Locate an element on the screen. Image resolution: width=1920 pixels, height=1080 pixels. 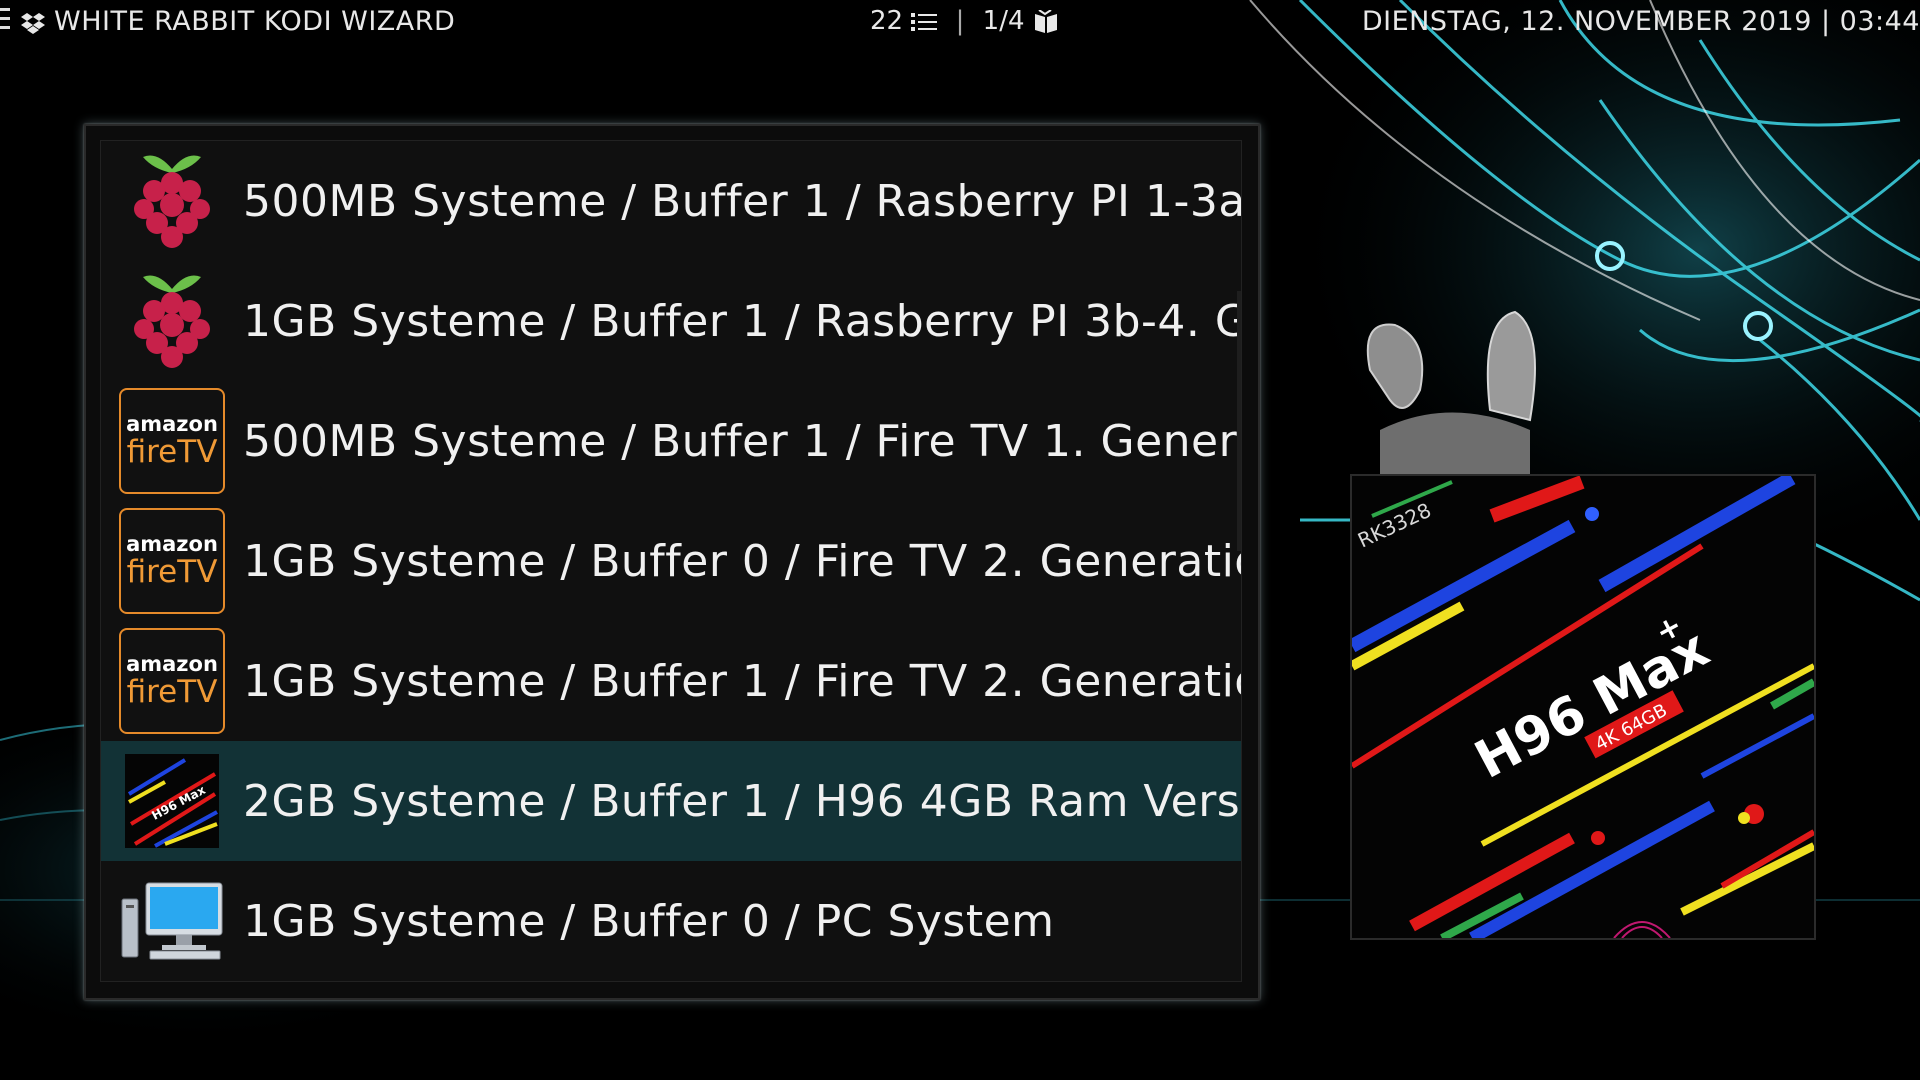
preview-image: RK3328 H96 Max + 4K 64GB is located at coordinates (1583, 707).